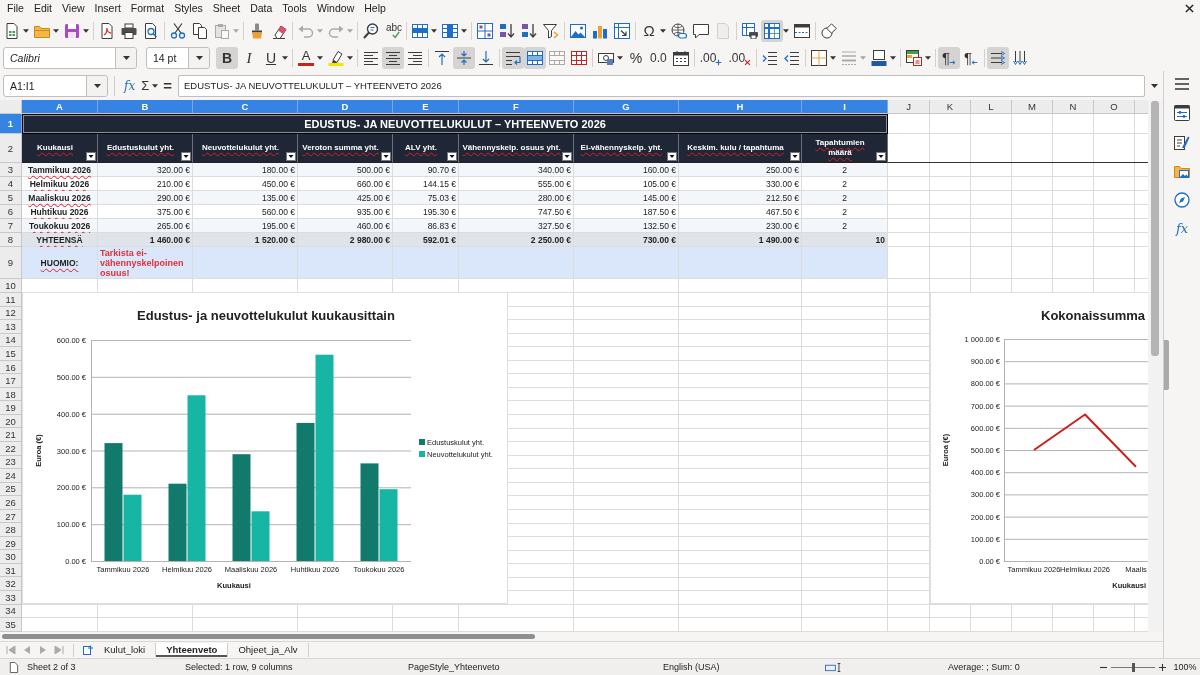 This screenshot has height=675, width=1200. I want to click on language: English (USA), so click(691, 667).